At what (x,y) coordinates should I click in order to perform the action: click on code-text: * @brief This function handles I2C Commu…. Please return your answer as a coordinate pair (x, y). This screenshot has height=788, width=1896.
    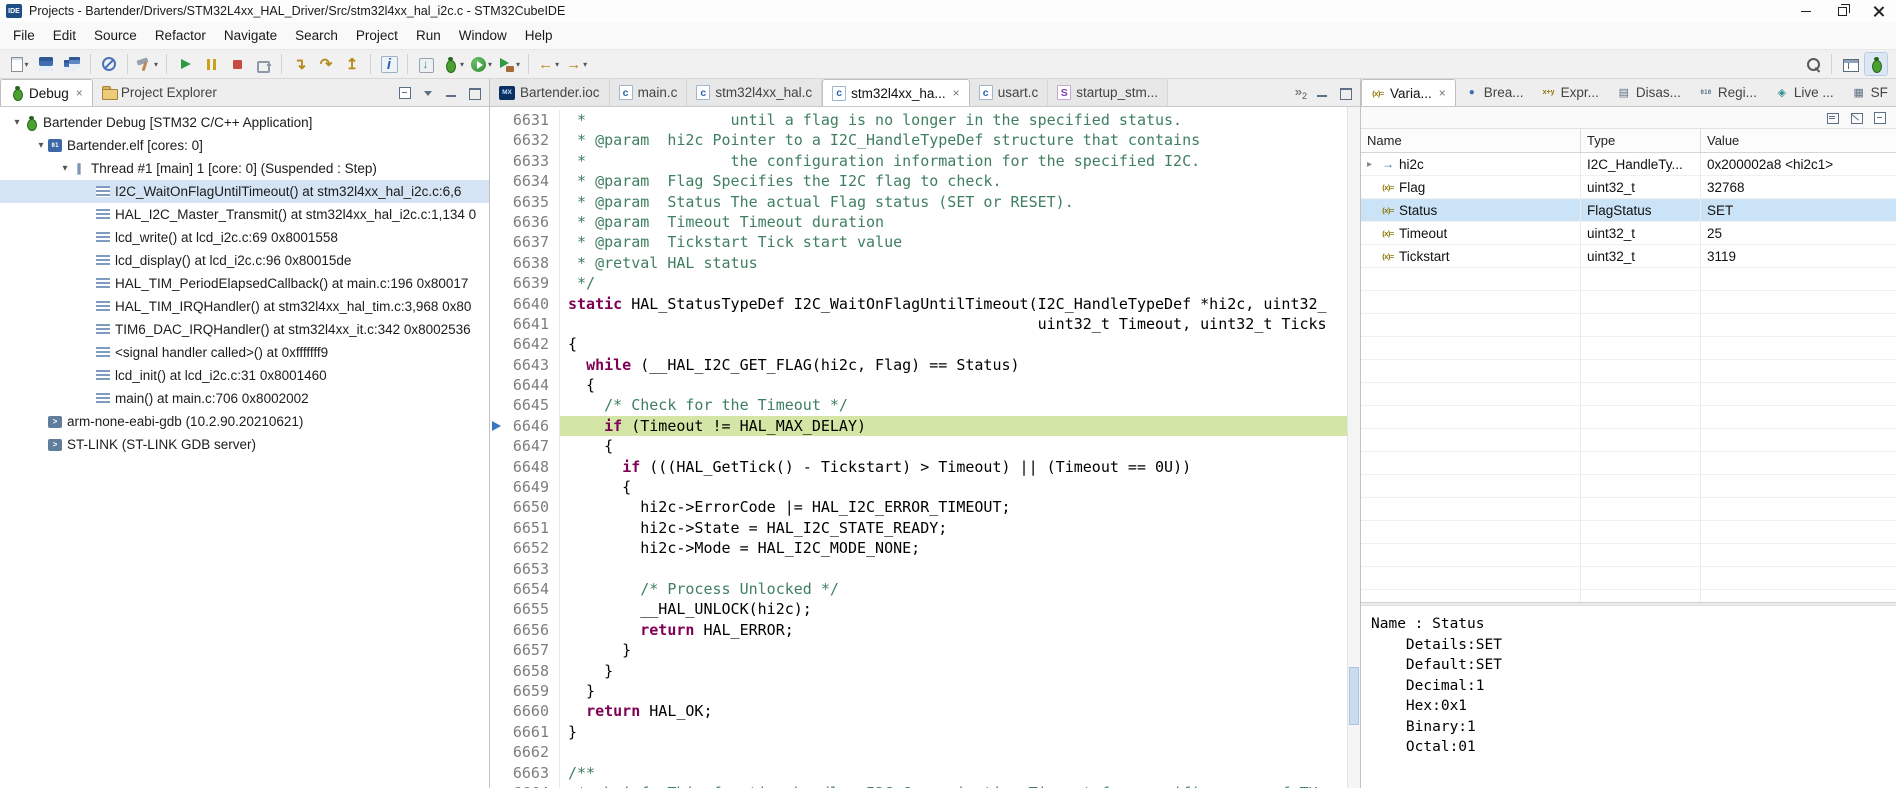
    Looking at the image, I should click on (953, 785).